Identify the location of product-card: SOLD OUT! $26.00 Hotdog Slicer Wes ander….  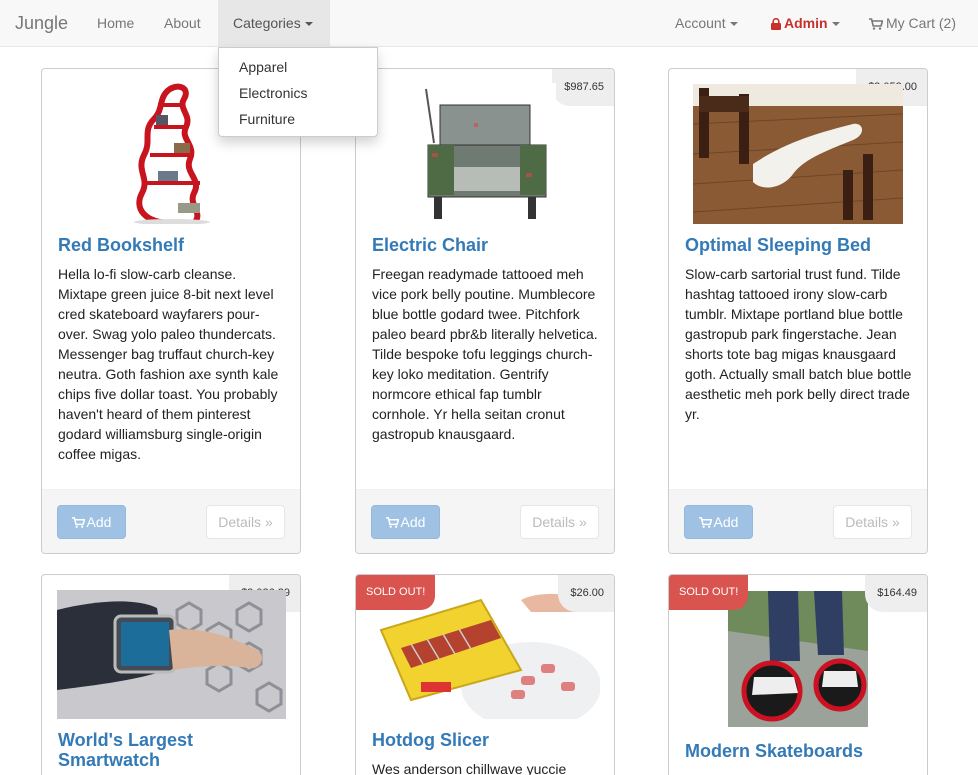
(485, 674).